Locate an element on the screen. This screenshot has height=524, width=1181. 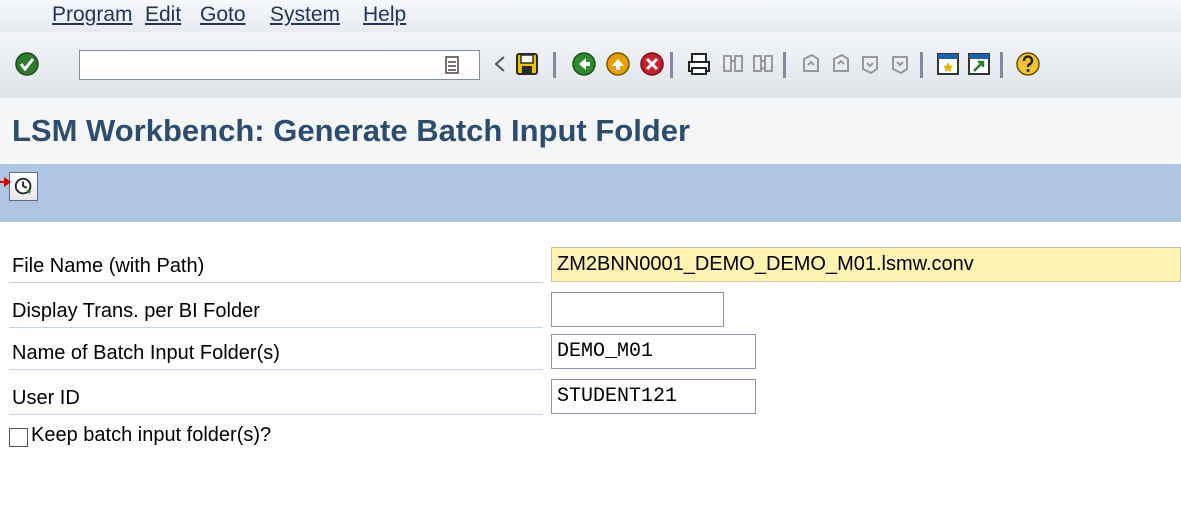
menu-program: Program is located at coordinates (92, 15).